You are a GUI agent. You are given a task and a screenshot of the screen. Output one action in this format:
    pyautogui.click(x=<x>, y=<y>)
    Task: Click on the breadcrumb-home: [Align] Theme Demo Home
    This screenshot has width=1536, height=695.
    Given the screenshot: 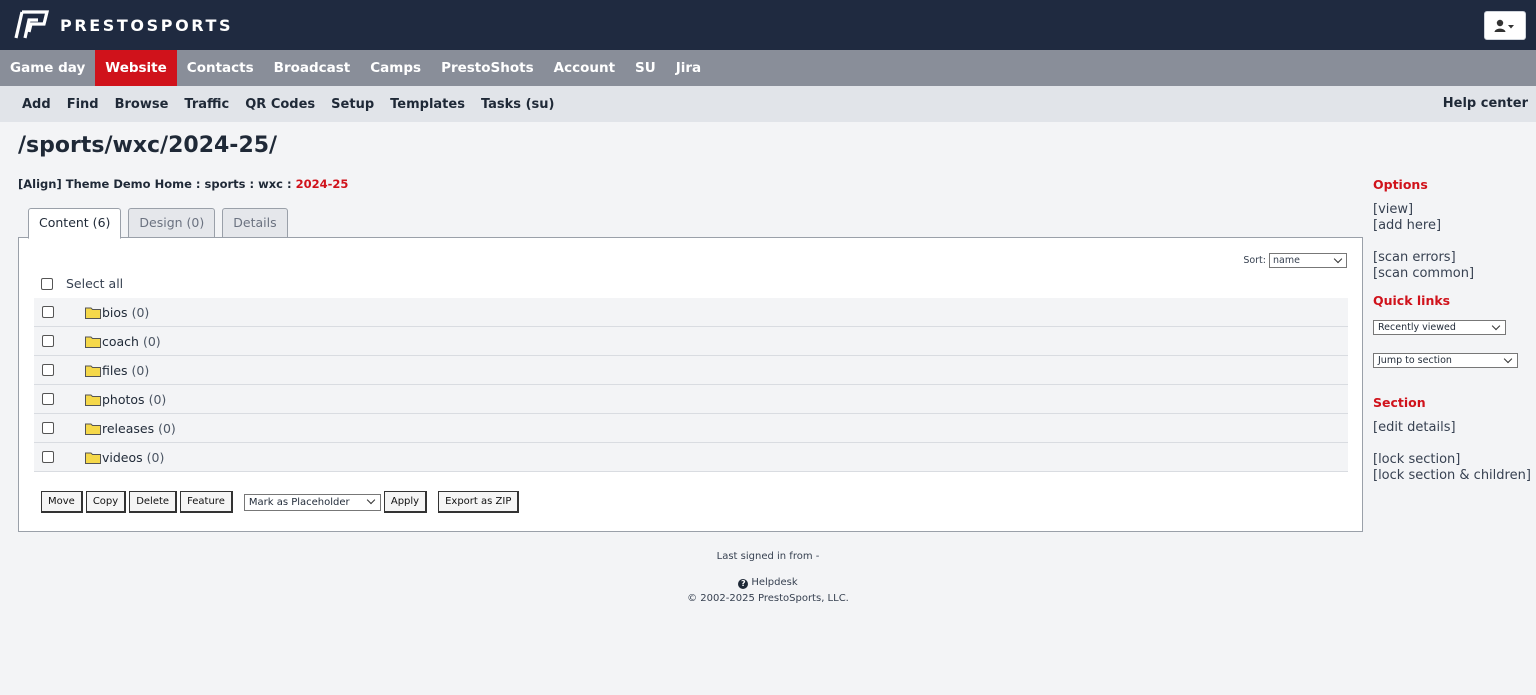 What is the action you would take?
    pyautogui.click(x=105, y=184)
    